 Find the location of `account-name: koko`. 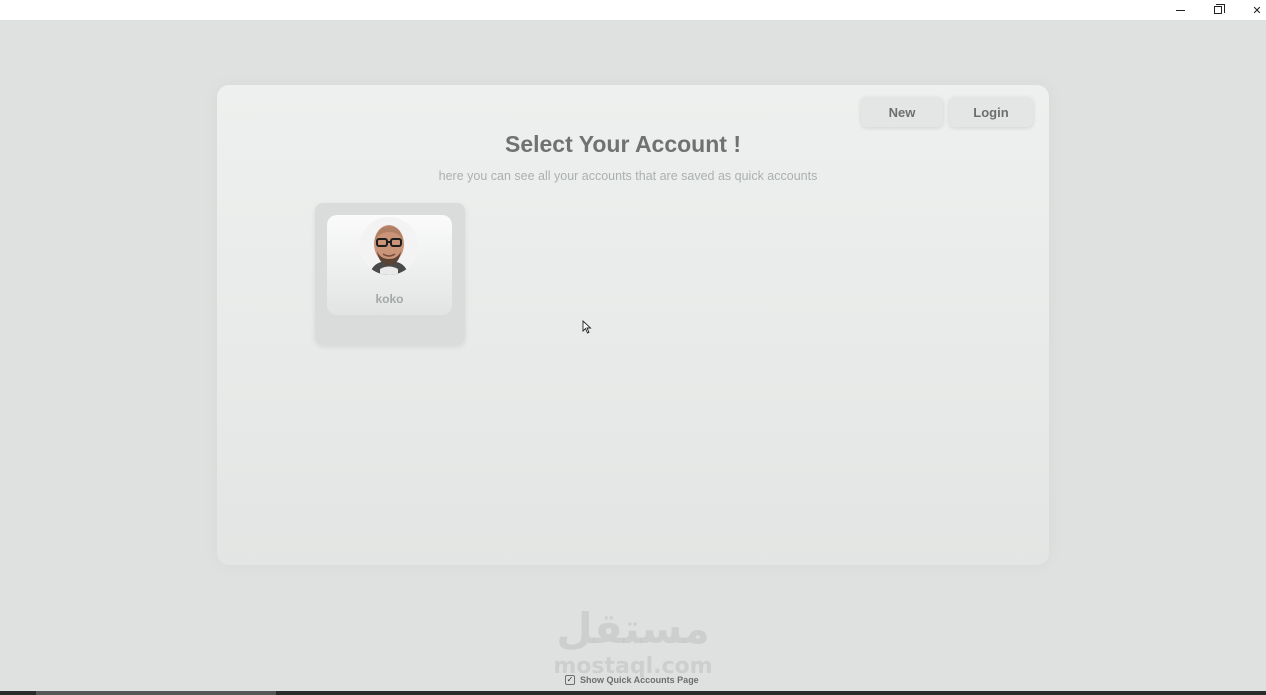

account-name: koko is located at coordinates (389, 299).